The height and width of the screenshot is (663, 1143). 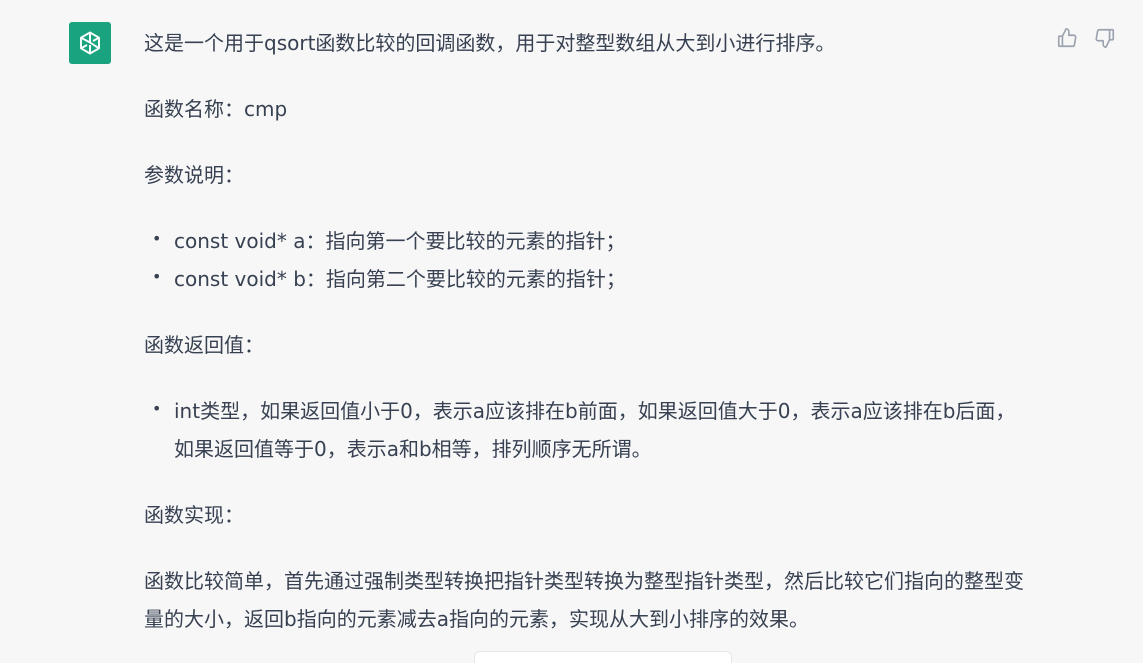 I want to click on params-heading: 参数说明：, so click(x=194, y=175).